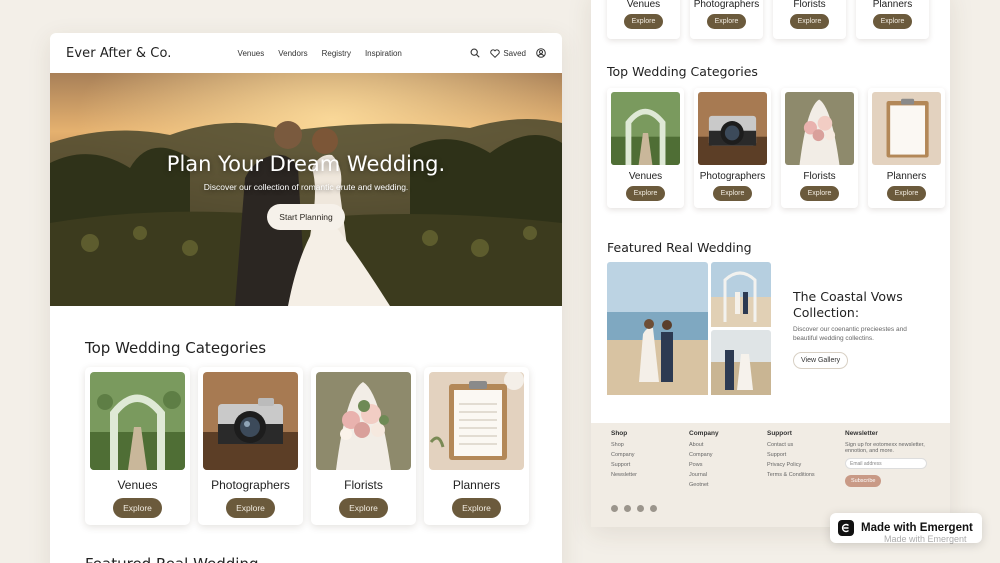 This screenshot has width=1000, height=563. I want to click on subscribe-button: Subscribe, so click(863, 481).